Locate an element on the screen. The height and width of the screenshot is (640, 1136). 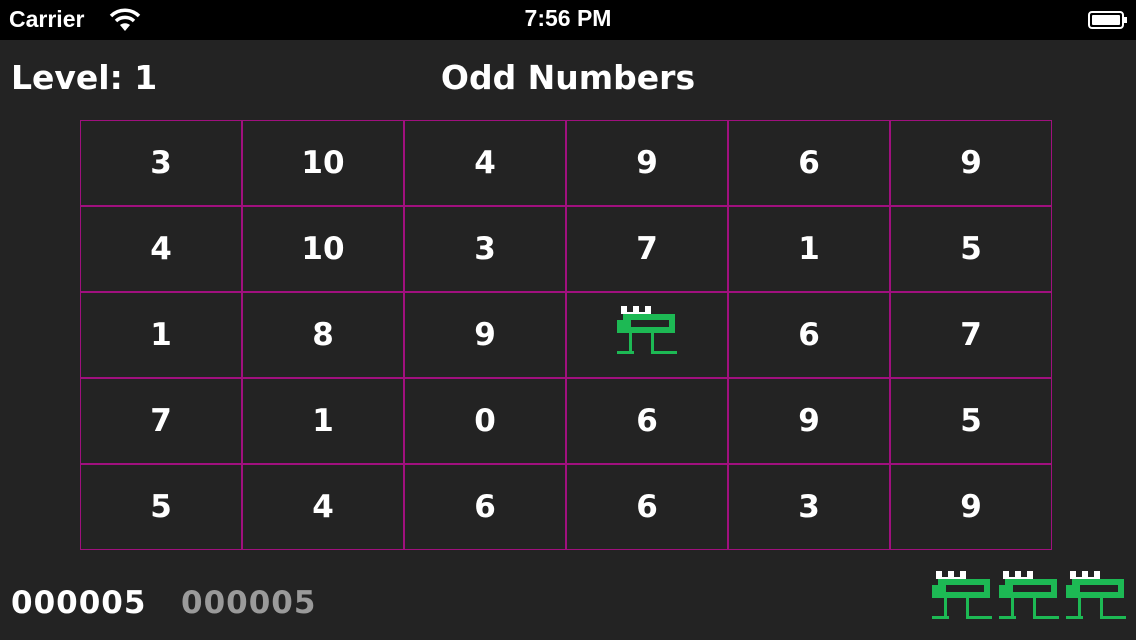
cell-number: 8 is located at coordinates (323, 335).